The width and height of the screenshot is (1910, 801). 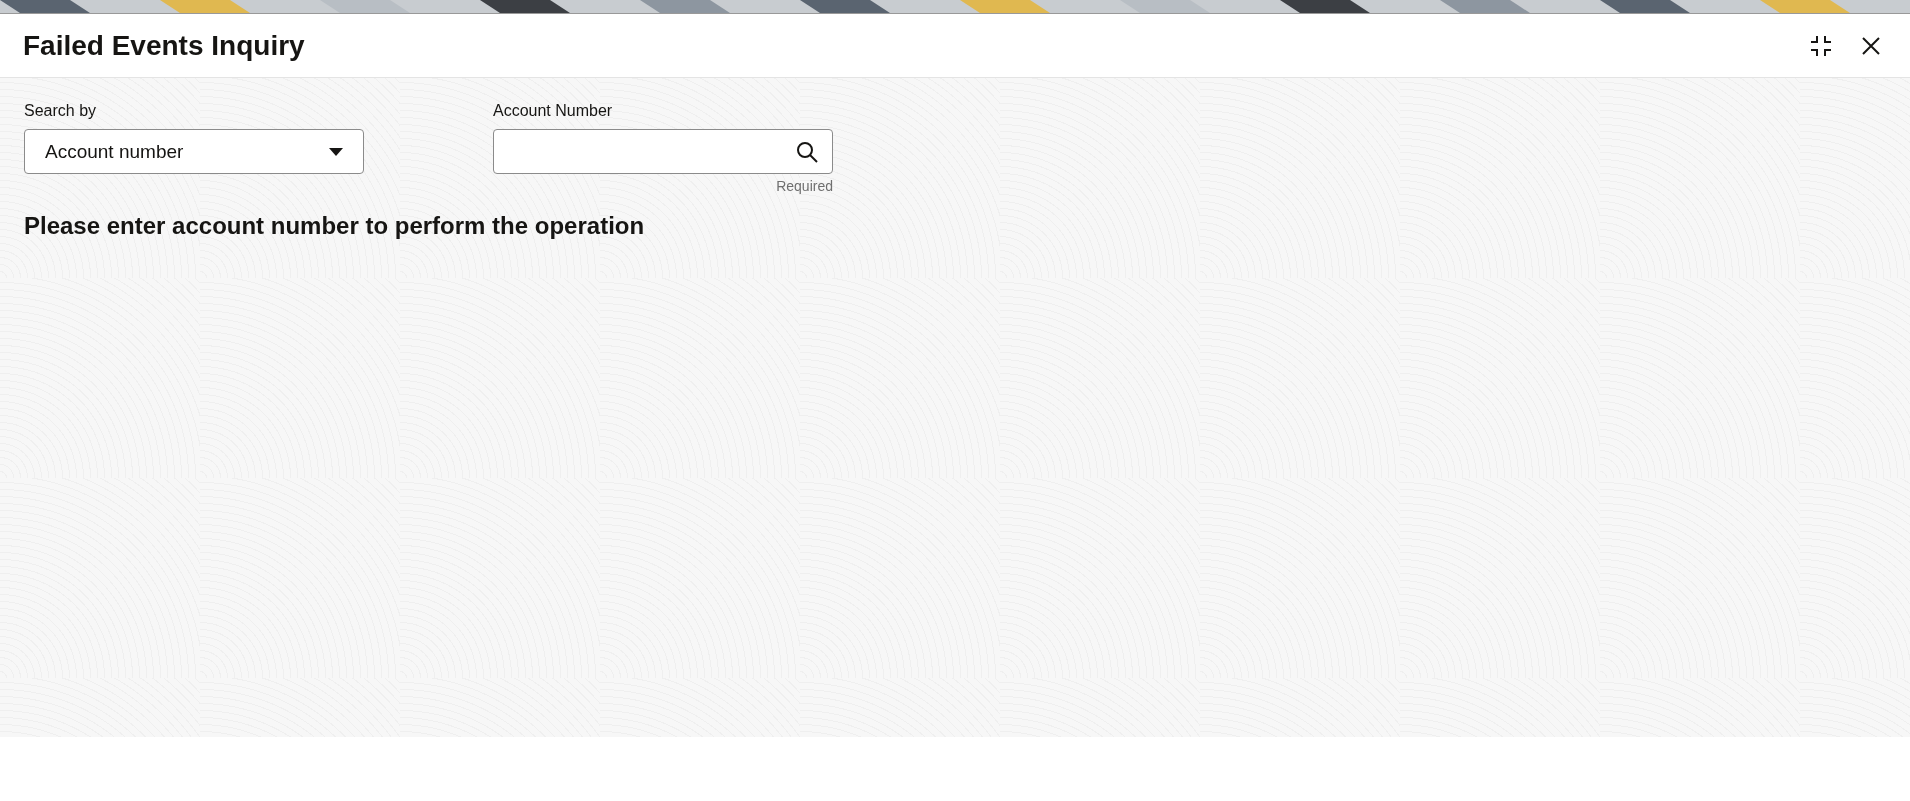 What do you see at coordinates (335, 226) in the screenshot?
I see `instruction-message: Please enter account number to perform the operation` at bounding box center [335, 226].